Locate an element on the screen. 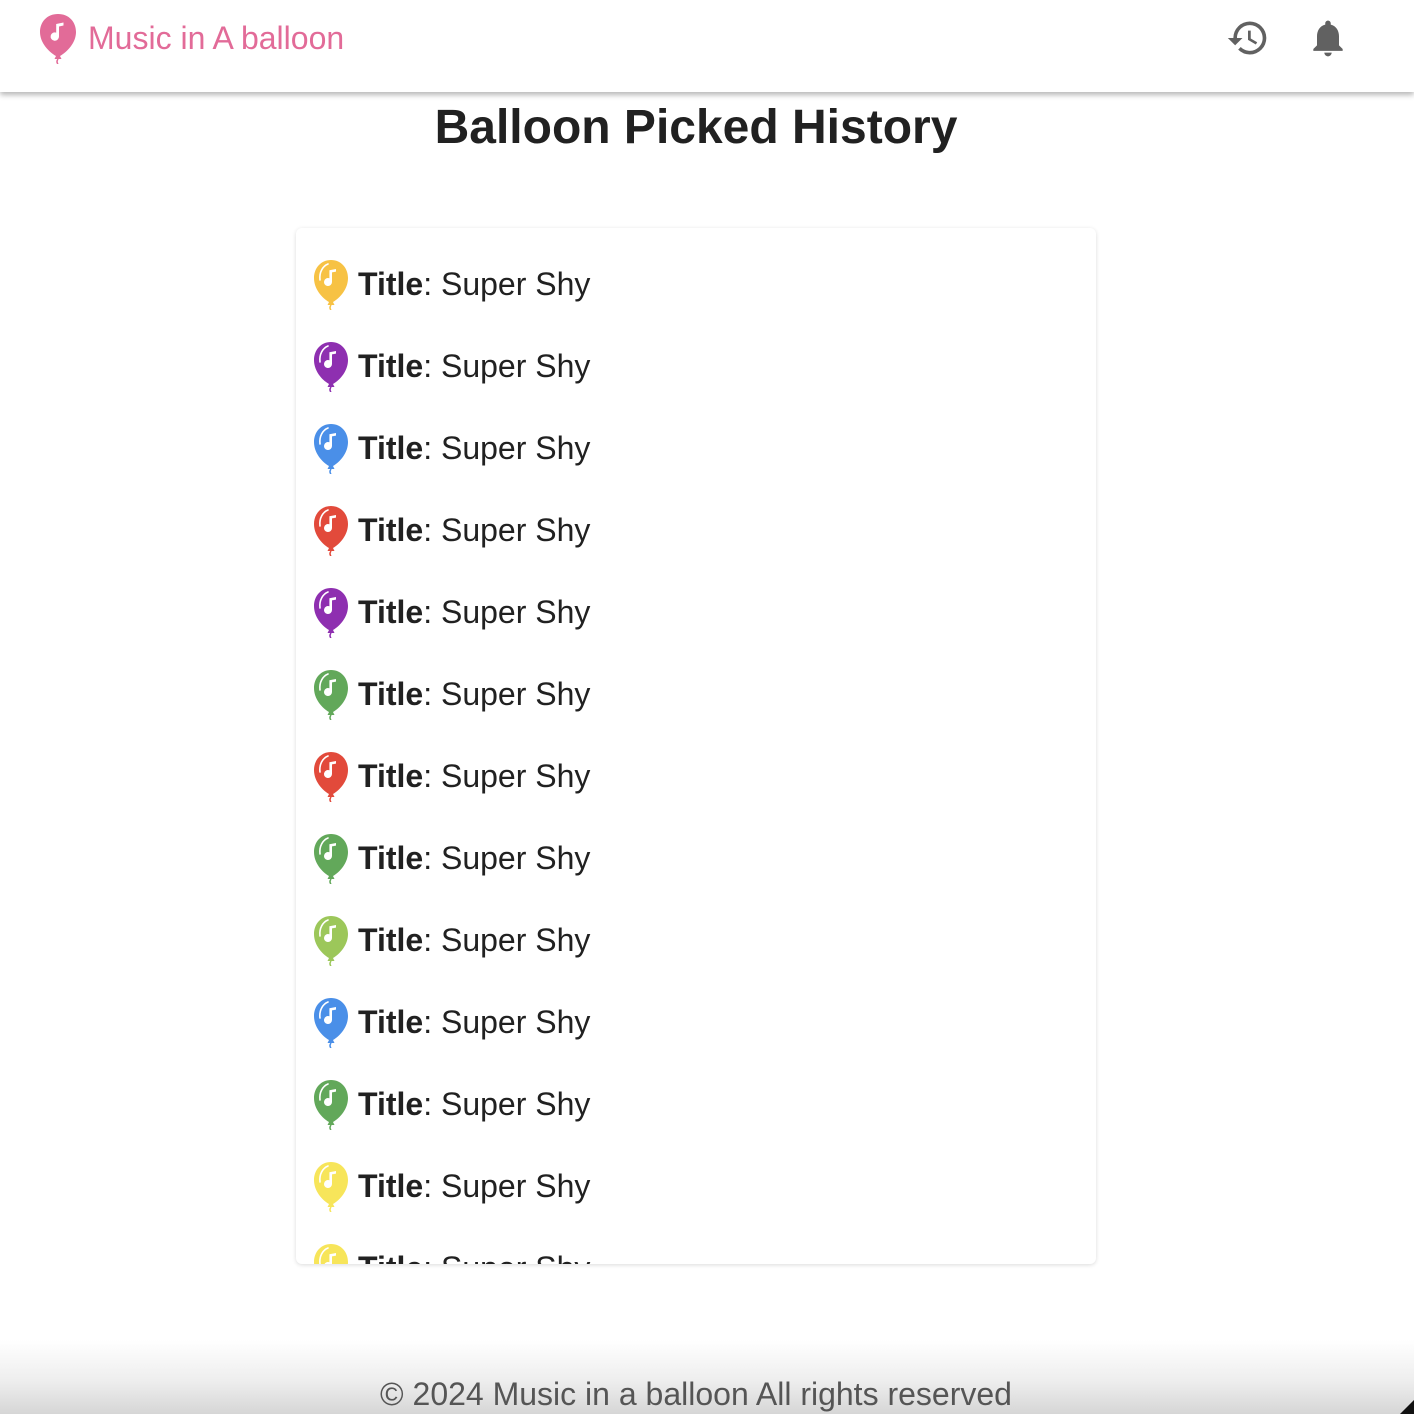  history-button is located at coordinates (1248, 38).